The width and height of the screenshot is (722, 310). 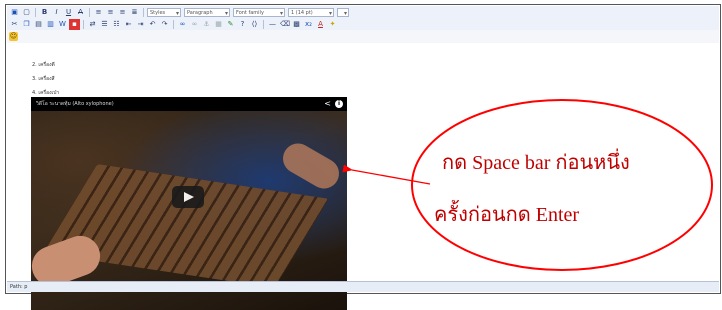 What do you see at coordinates (188, 197) in the screenshot?
I see `play-icon` at bounding box center [188, 197].